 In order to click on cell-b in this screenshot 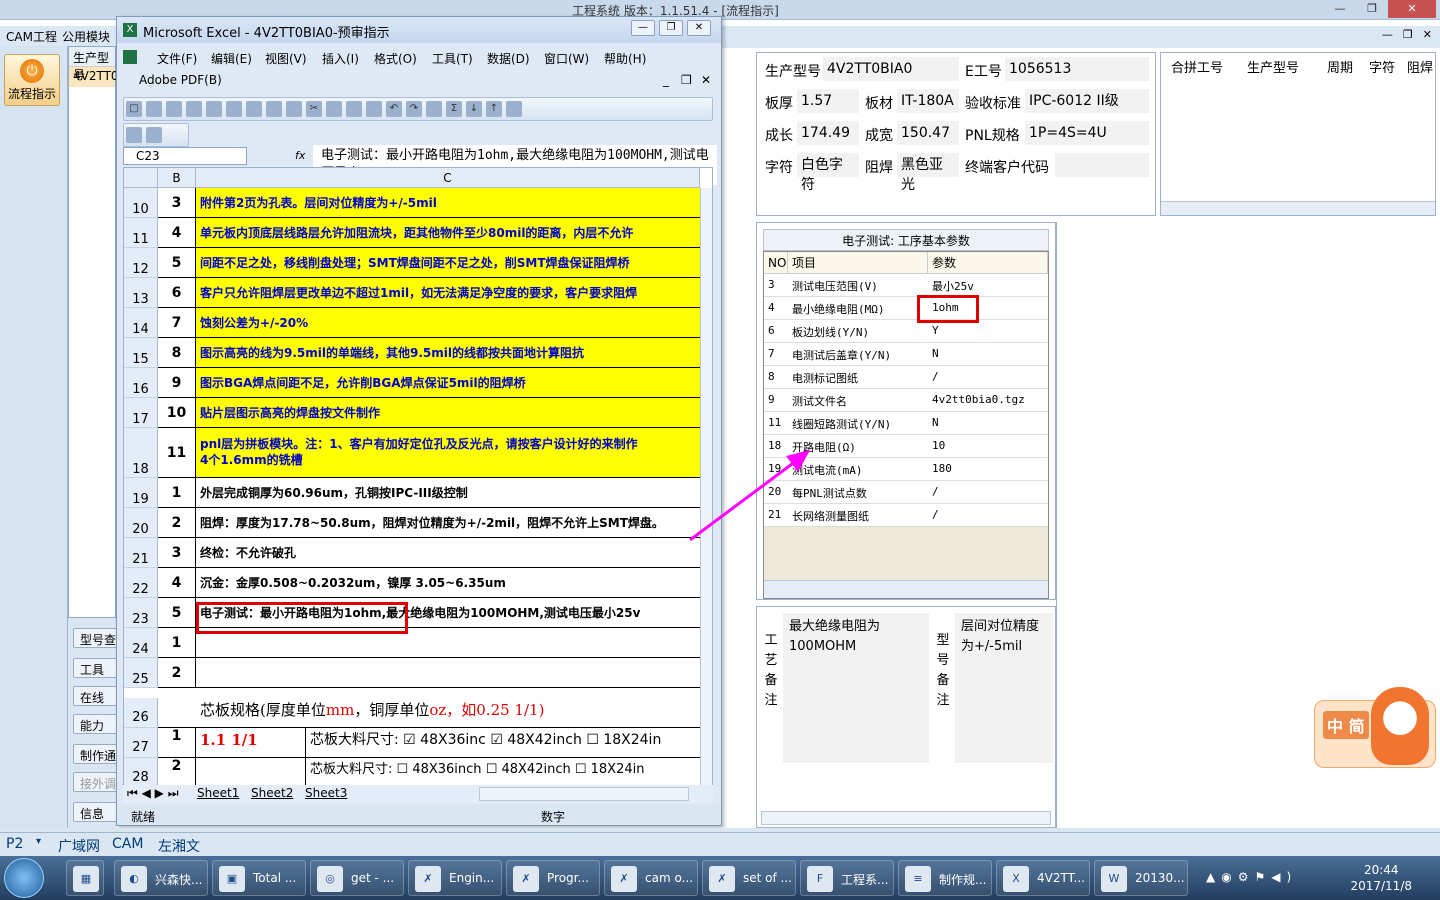, I will do `click(177, 713)`.